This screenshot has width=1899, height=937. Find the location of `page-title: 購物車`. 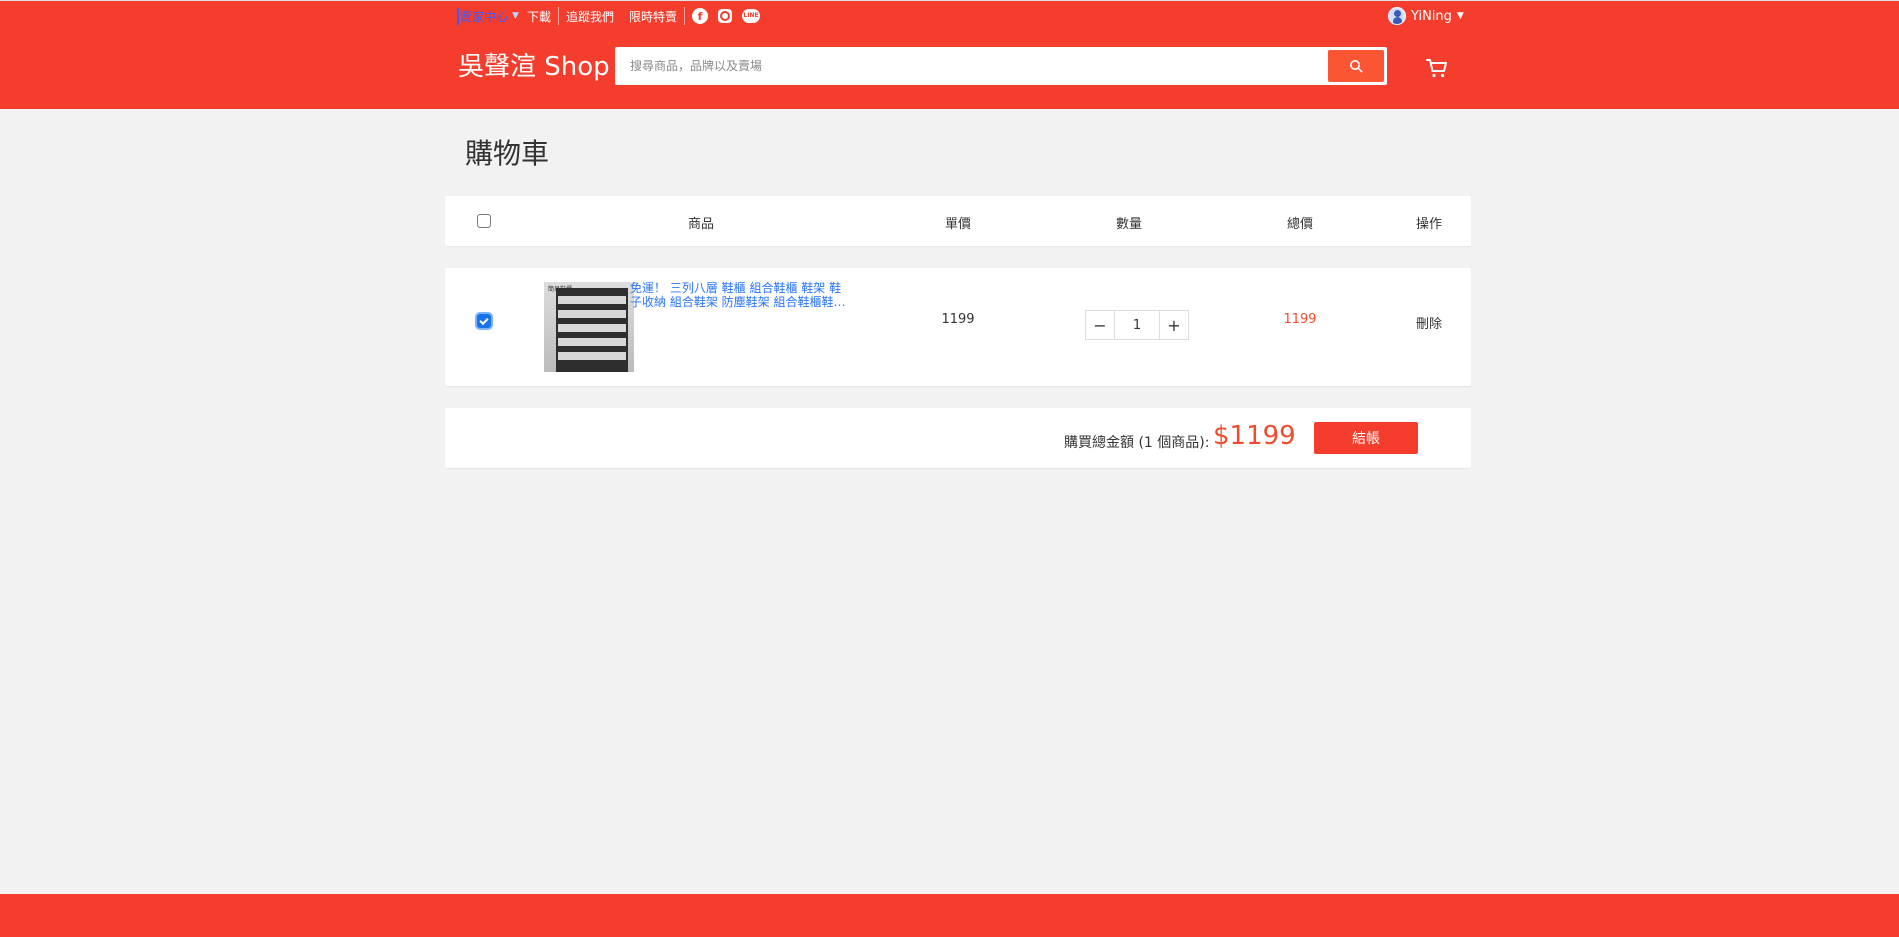

page-title: 購物車 is located at coordinates (507, 153).